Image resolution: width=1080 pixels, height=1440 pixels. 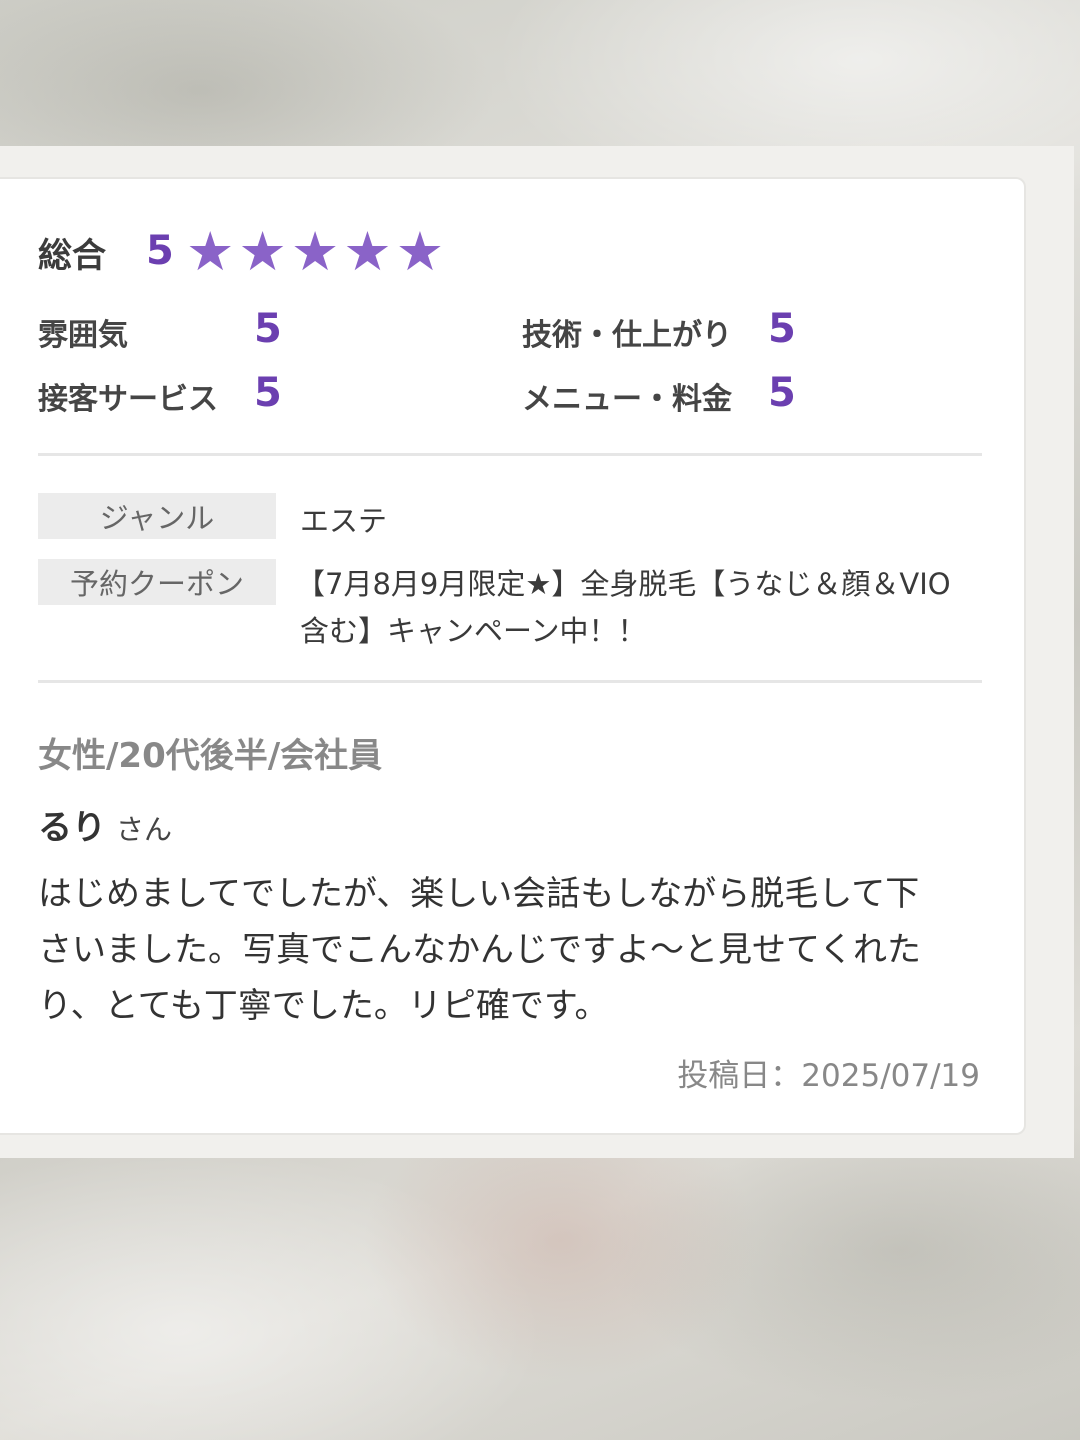 I want to click on reviewer: るり さん, so click(x=105, y=824).